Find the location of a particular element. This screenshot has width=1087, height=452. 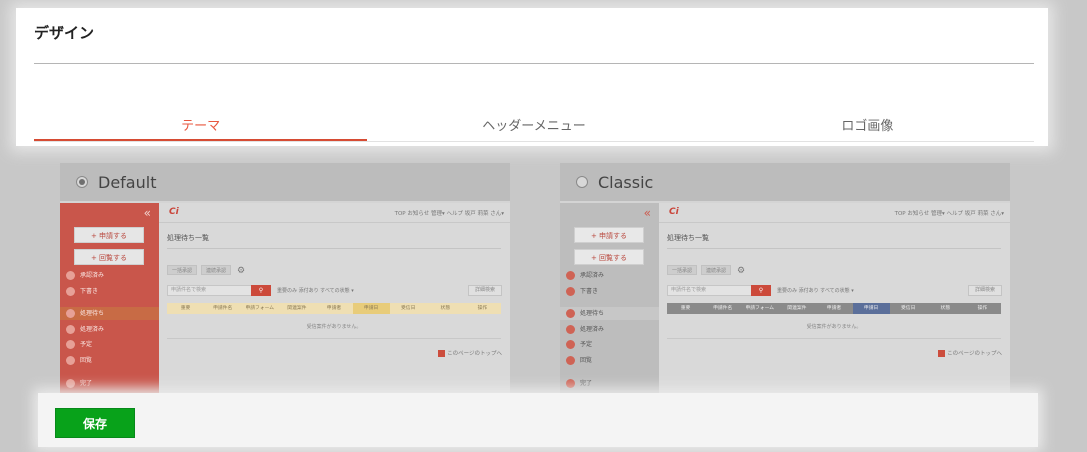

save-button: 保存 is located at coordinates (95, 423).